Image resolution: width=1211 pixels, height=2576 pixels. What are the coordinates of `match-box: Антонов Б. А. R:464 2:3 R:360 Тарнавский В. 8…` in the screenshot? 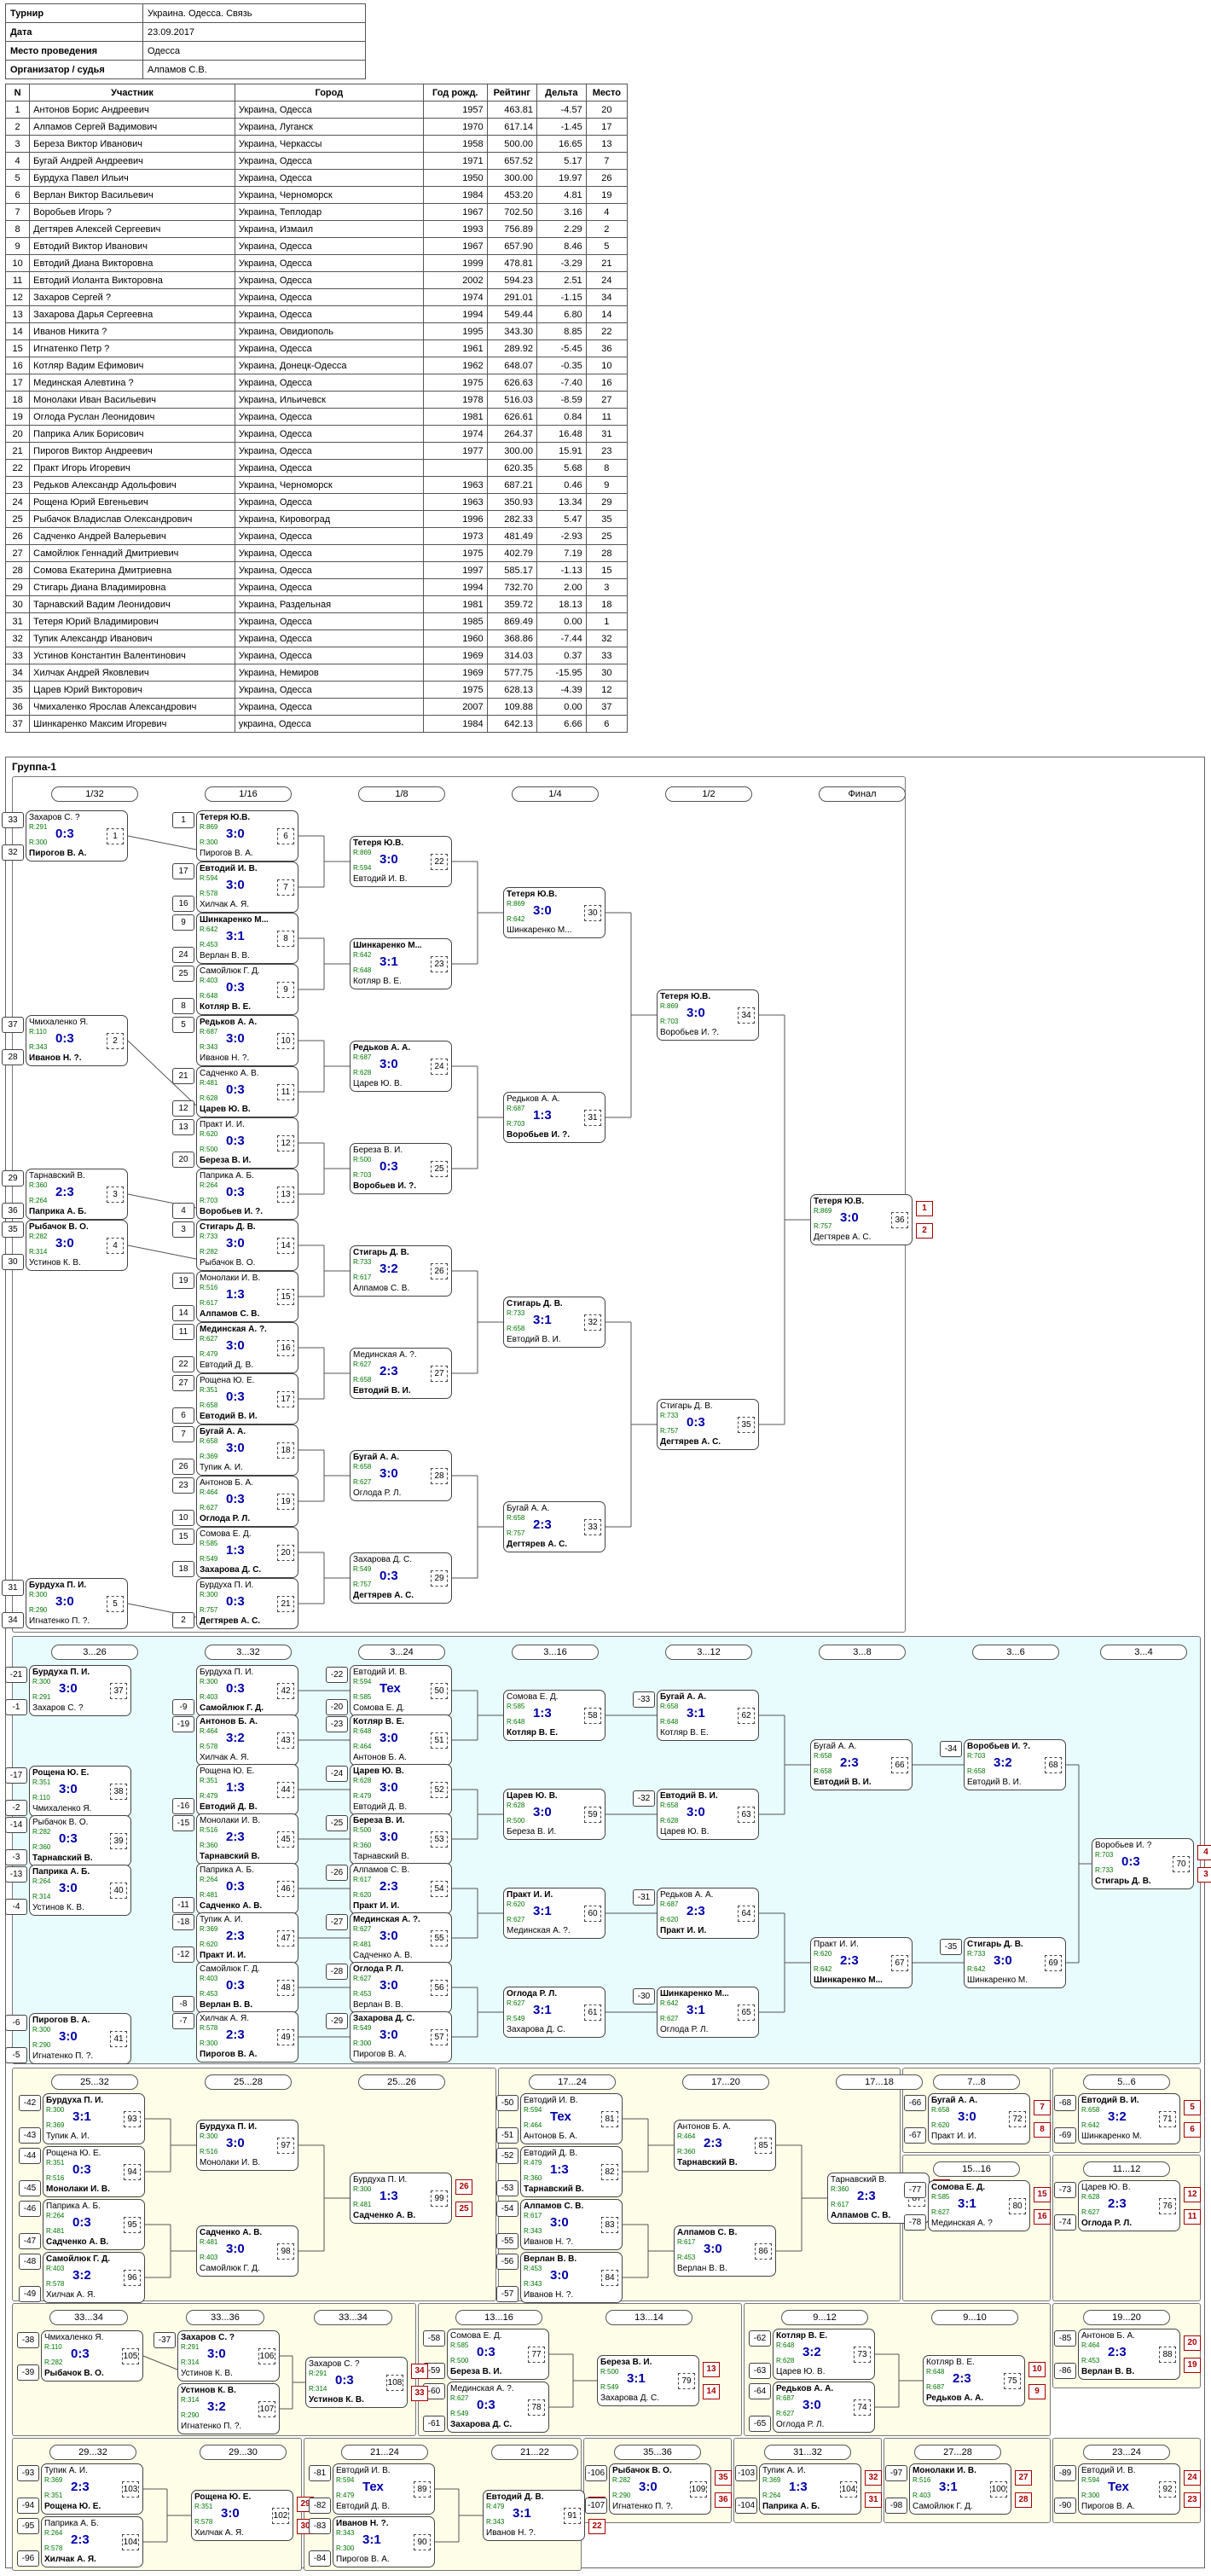 It's located at (725, 2145).